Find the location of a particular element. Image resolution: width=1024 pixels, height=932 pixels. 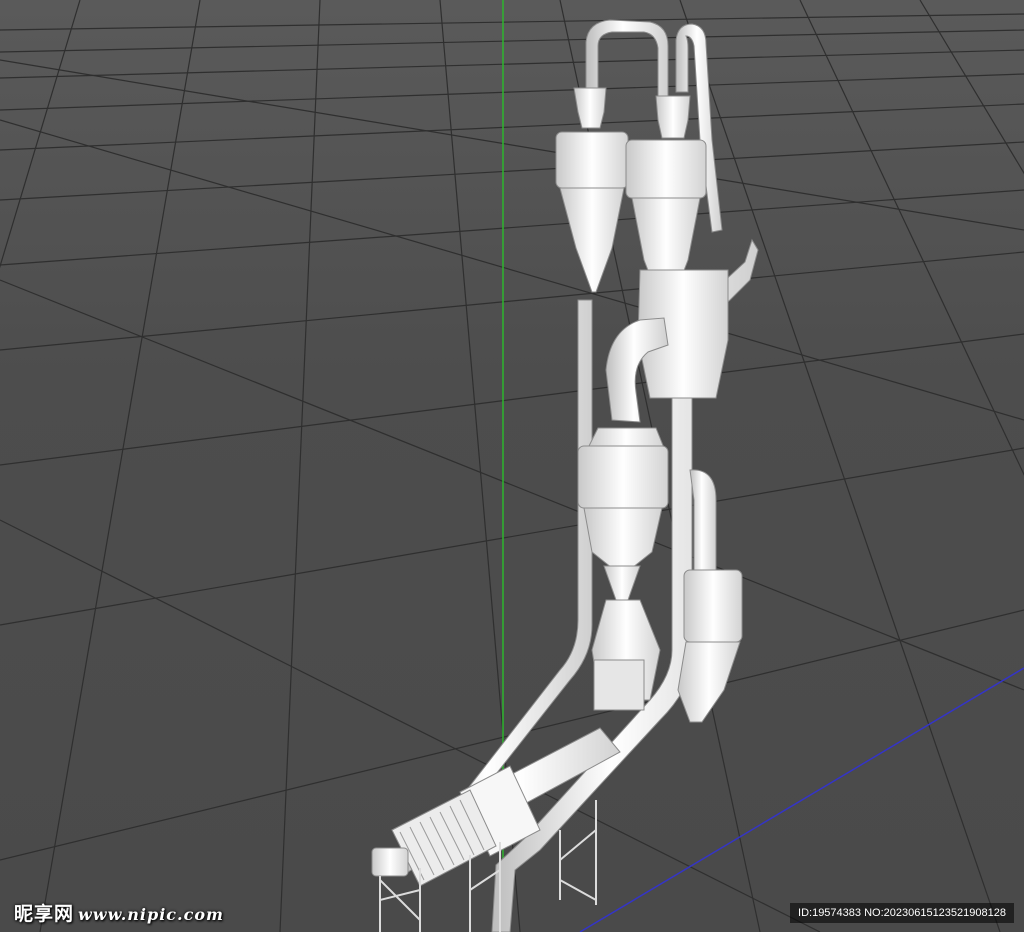

watermark-site: 昵享网 is located at coordinates (44, 914).